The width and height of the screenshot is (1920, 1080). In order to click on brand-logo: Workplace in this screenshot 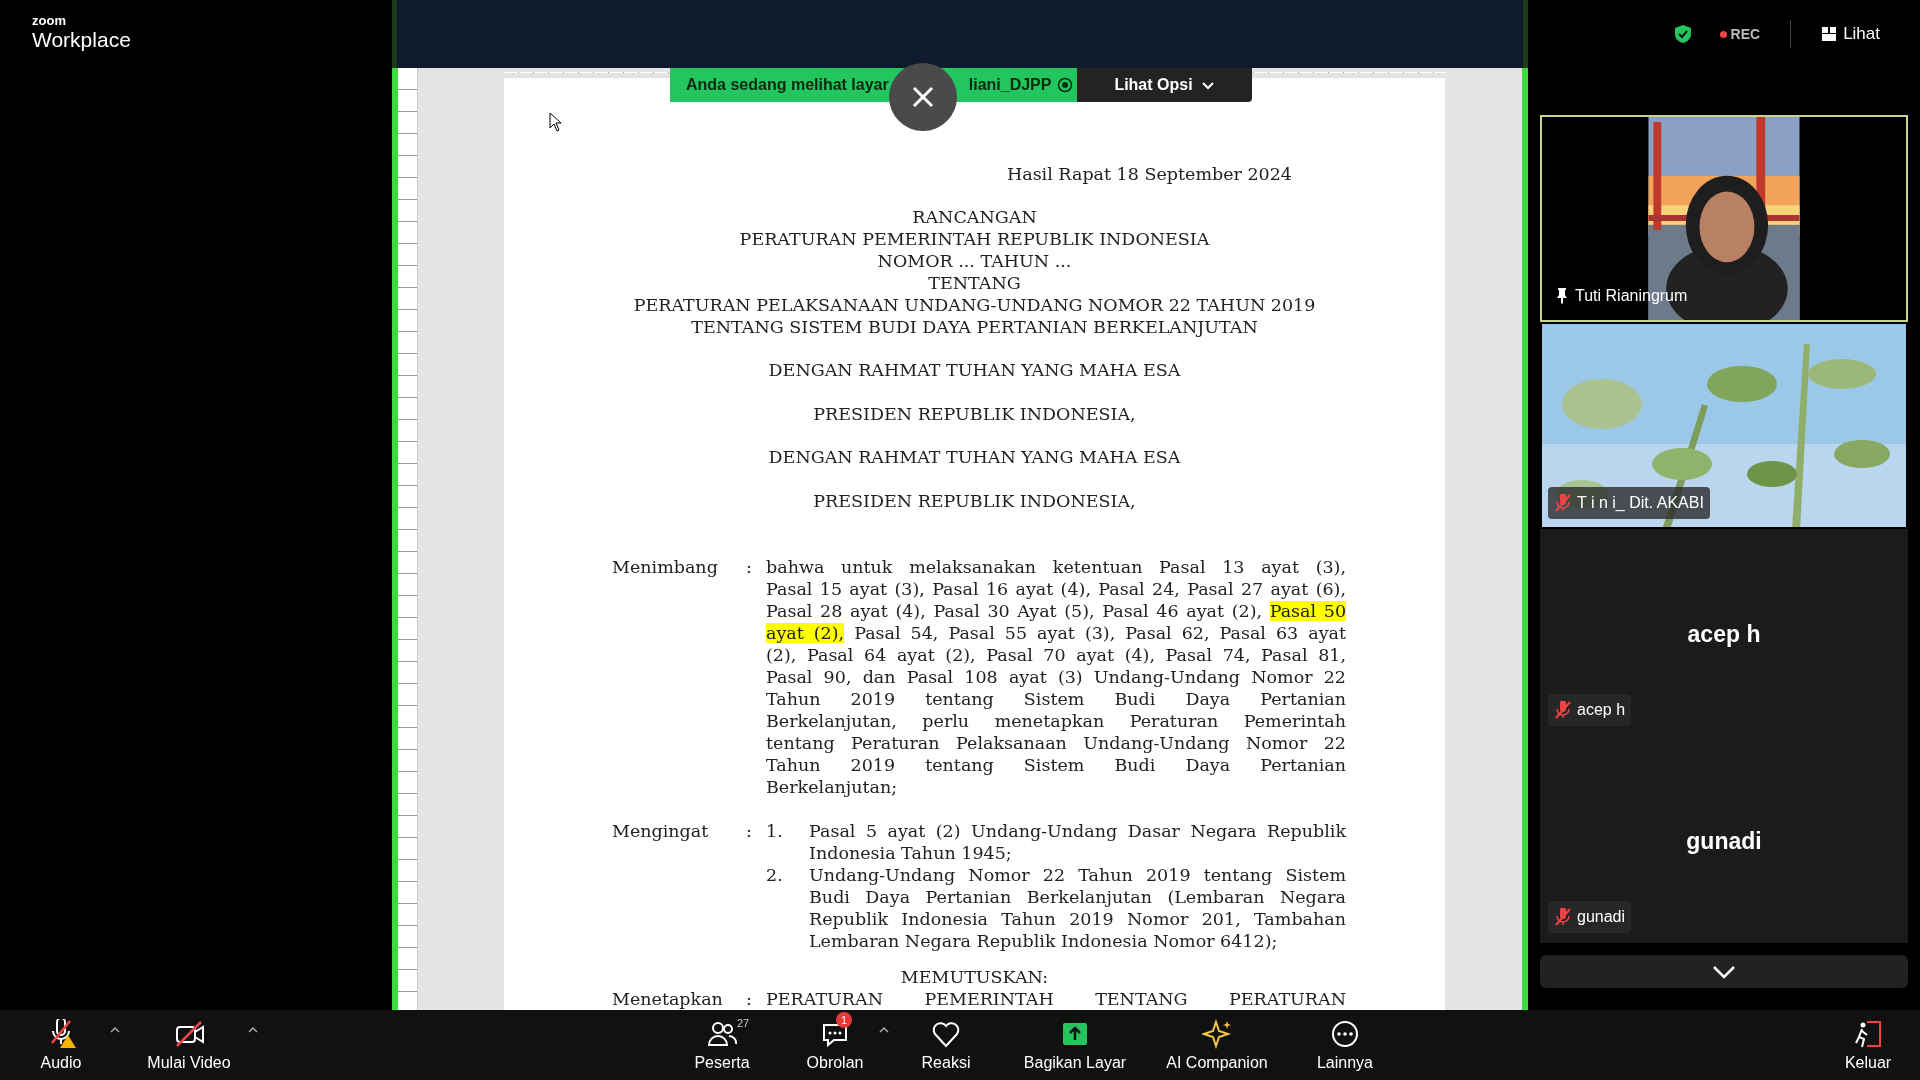, I will do `click(81, 40)`.